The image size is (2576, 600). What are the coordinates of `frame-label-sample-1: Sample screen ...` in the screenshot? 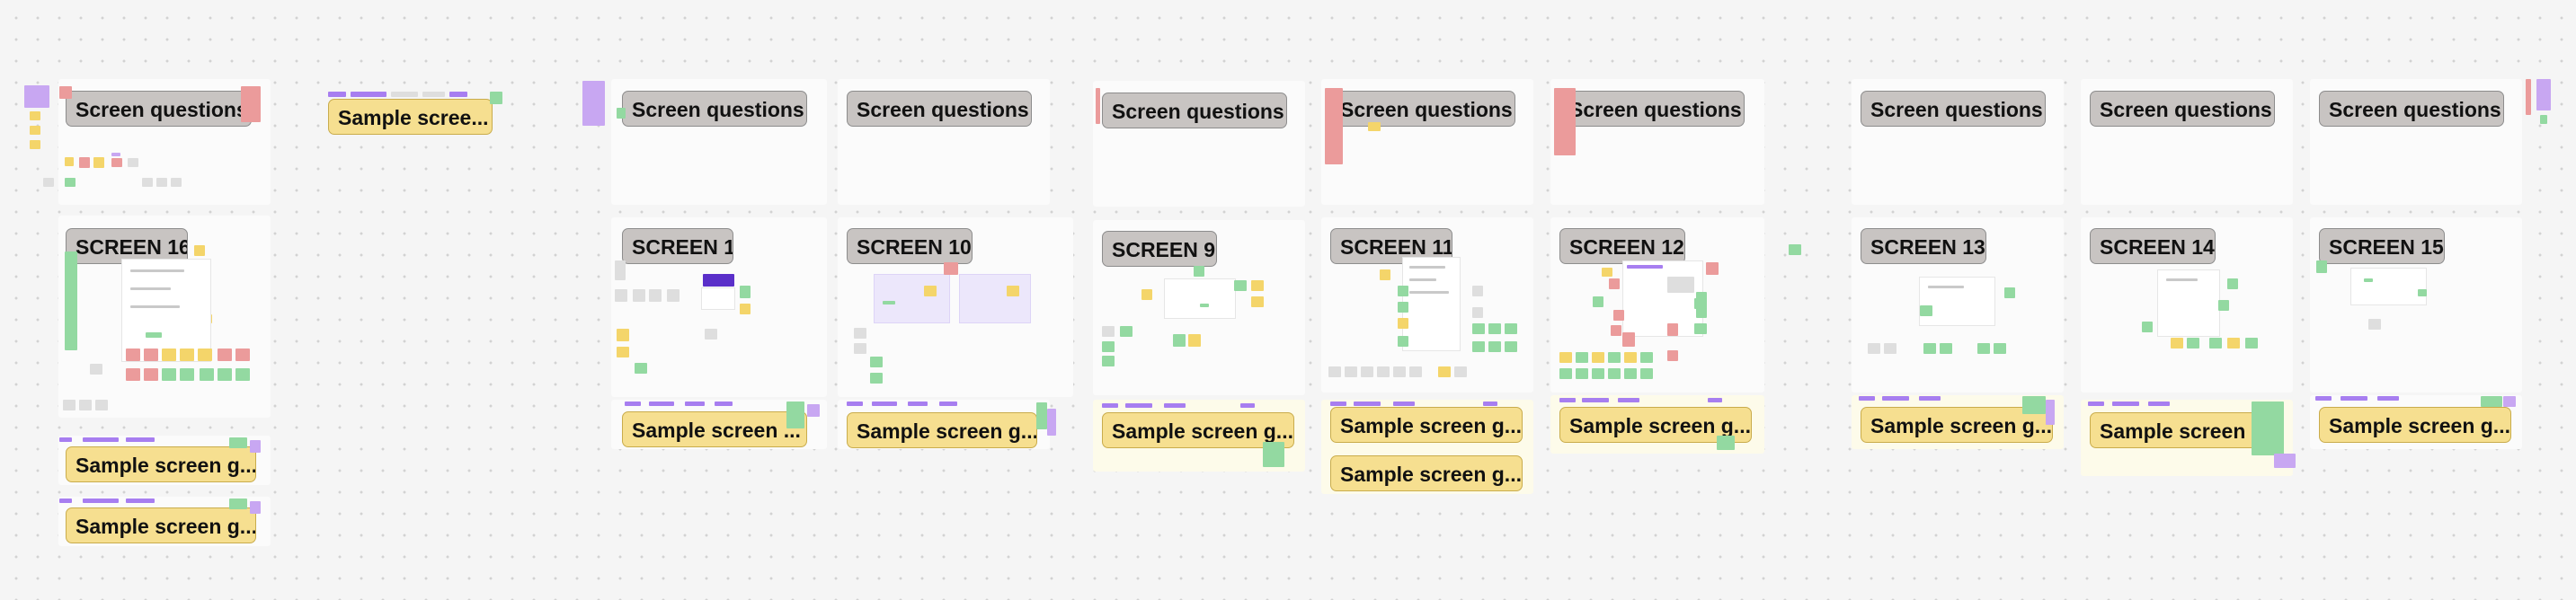 It's located at (714, 429).